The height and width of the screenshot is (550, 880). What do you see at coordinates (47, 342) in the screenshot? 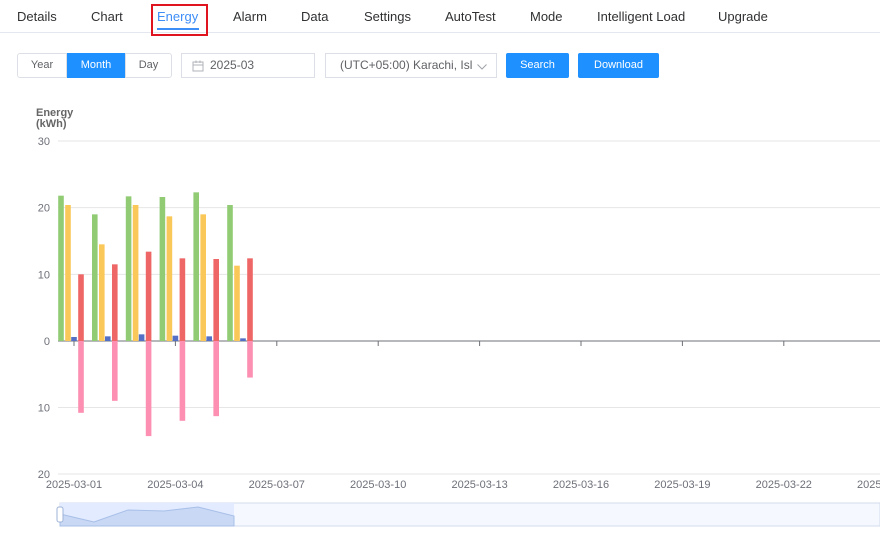
I see `y-tick-label: 0` at bounding box center [47, 342].